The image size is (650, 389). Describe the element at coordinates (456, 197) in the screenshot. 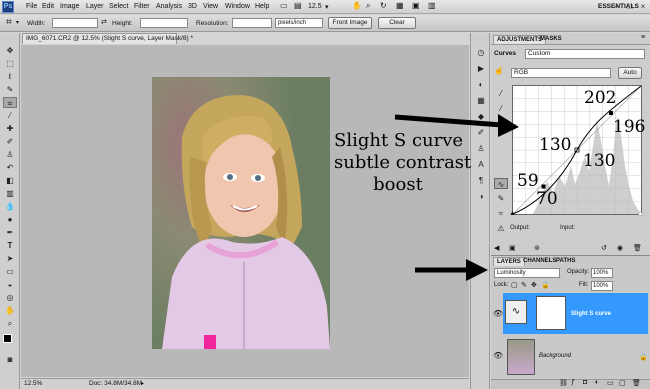

I see `annotation-arrows` at that location.